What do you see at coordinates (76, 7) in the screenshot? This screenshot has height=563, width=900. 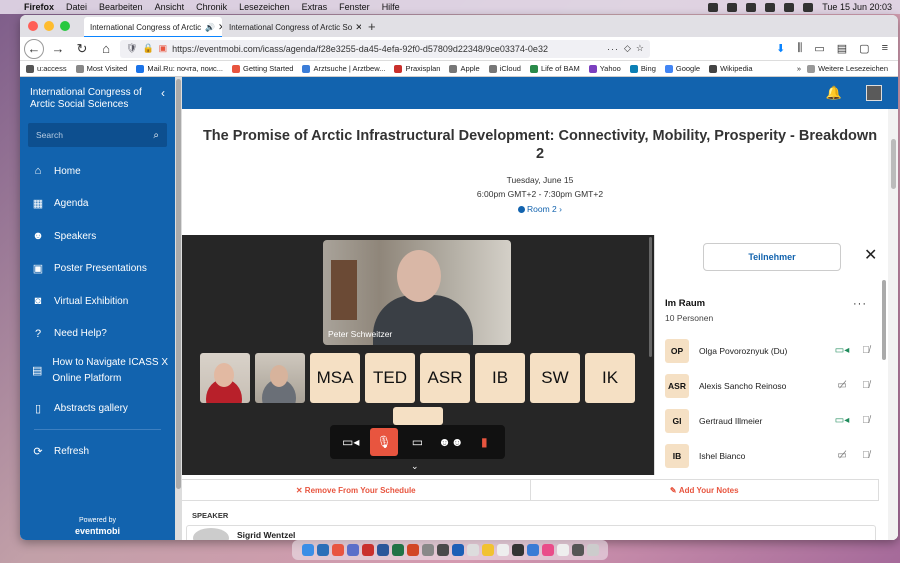 I see `menu-datei: Datei` at bounding box center [76, 7].